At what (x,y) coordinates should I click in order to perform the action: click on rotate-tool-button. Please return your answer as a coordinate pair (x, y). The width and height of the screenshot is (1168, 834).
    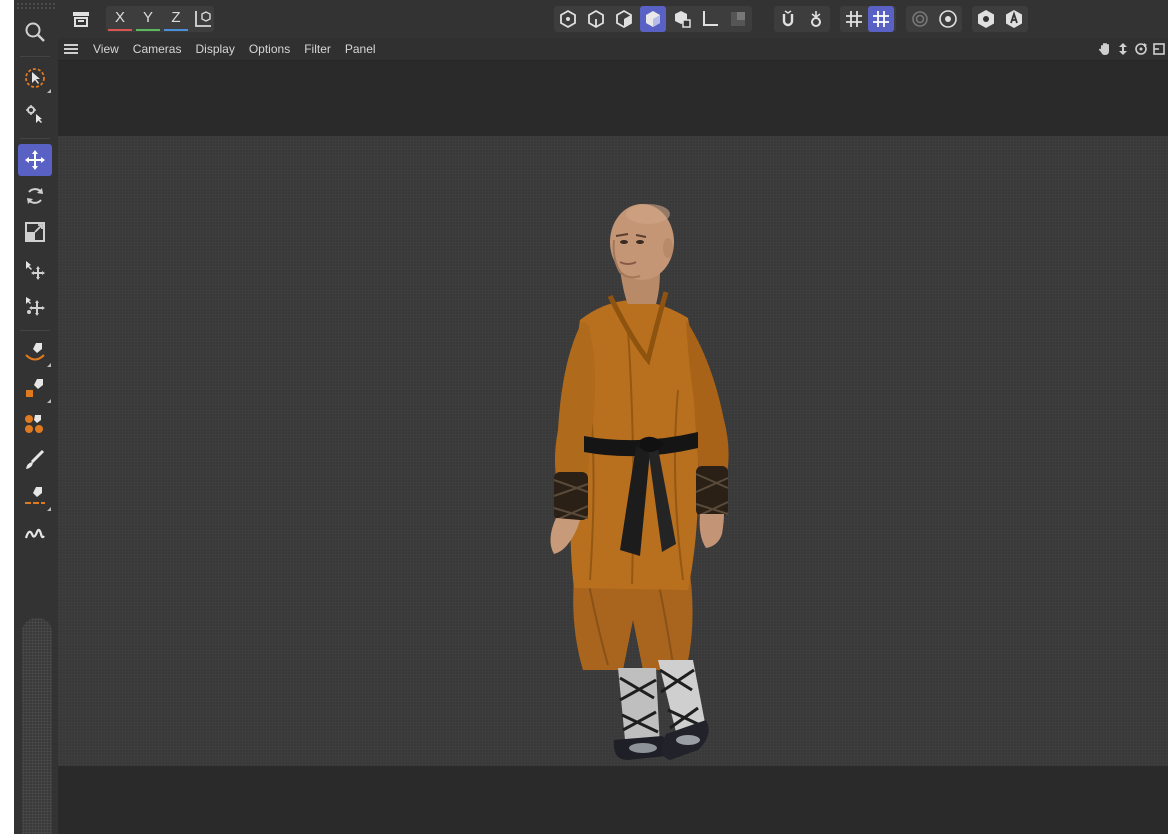
    Looking at the image, I should click on (35, 196).